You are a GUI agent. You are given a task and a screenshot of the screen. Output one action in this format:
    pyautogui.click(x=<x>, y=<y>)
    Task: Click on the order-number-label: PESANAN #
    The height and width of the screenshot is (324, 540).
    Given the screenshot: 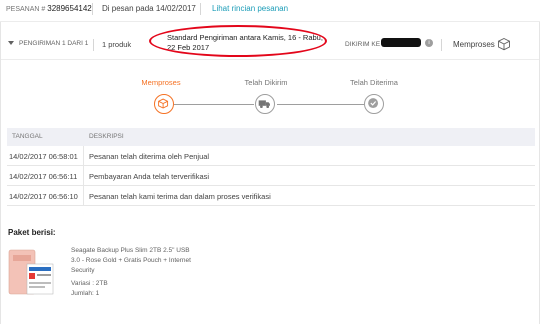 What is the action you would take?
    pyautogui.click(x=26, y=9)
    